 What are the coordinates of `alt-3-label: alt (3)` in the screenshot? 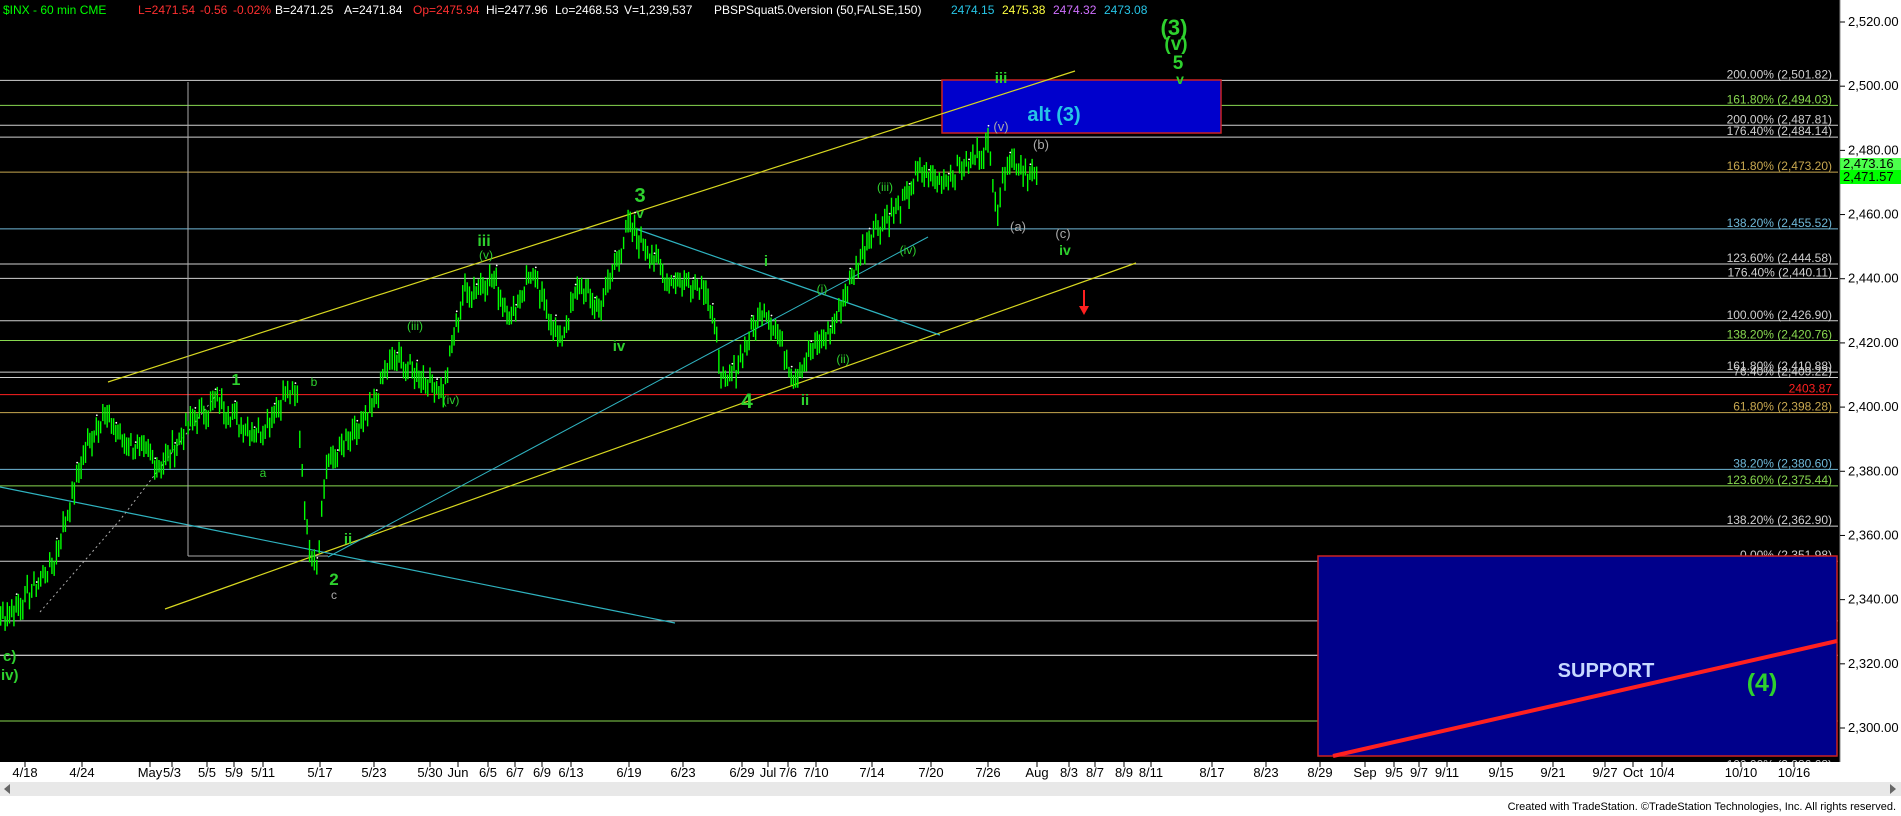 It's located at (1053, 115).